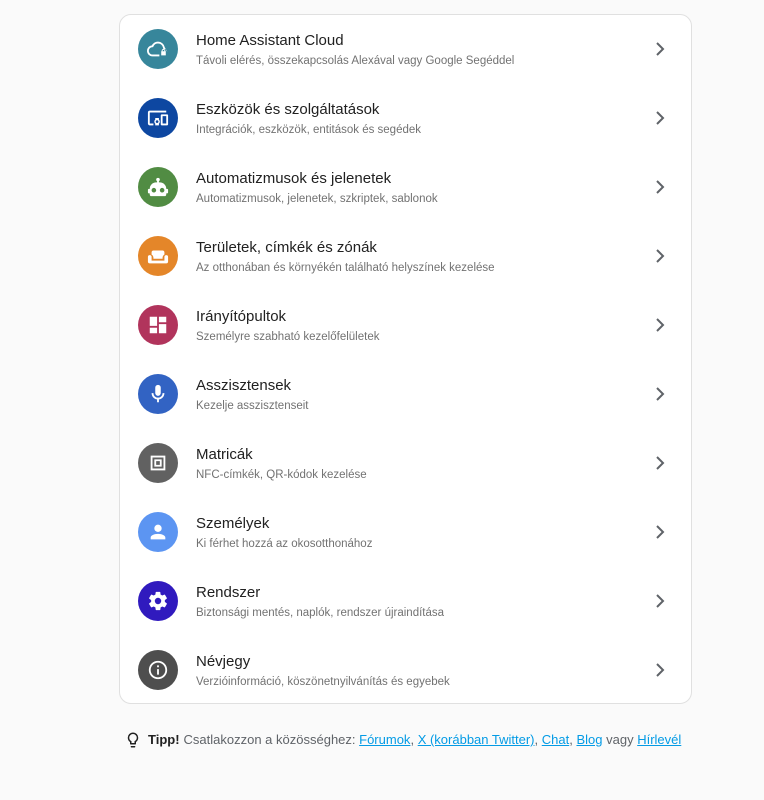 This screenshot has height=800, width=764. I want to click on tip-conjunction: vagy, so click(620, 739).